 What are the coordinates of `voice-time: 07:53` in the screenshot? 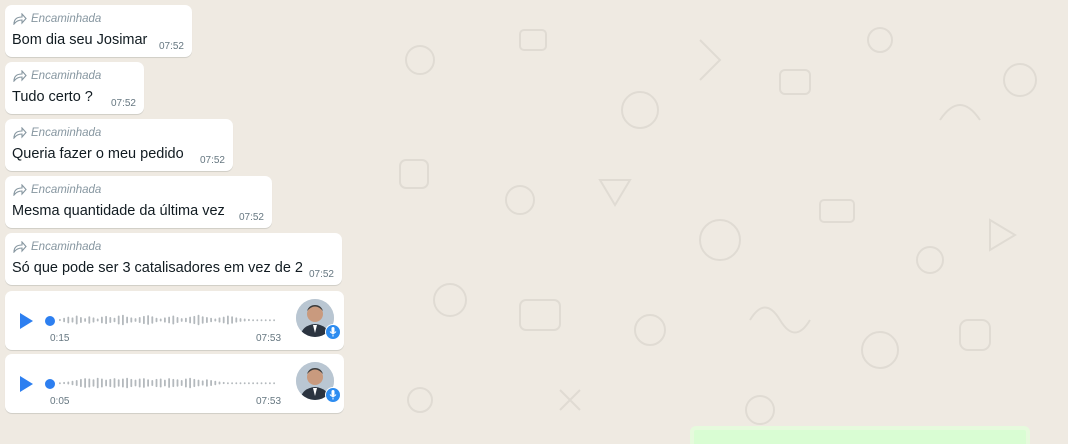 It's located at (269, 338).